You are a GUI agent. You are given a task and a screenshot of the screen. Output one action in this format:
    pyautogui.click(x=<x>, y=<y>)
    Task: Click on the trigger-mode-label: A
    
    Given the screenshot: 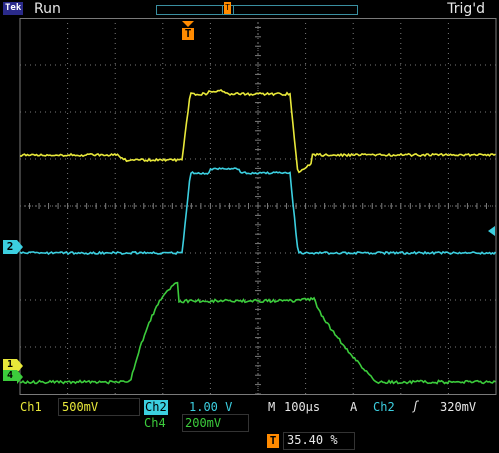 What is the action you would take?
    pyautogui.click(x=353, y=407)
    